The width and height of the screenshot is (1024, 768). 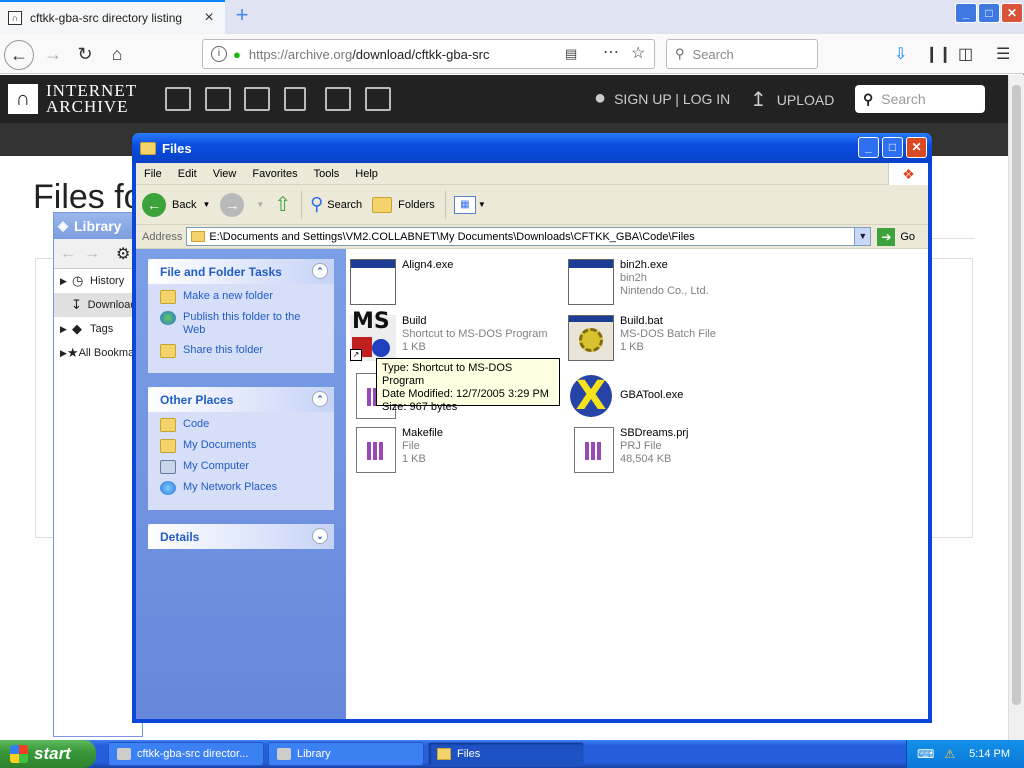 I want to click on page-scrollbar, so click(x=1016, y=407).